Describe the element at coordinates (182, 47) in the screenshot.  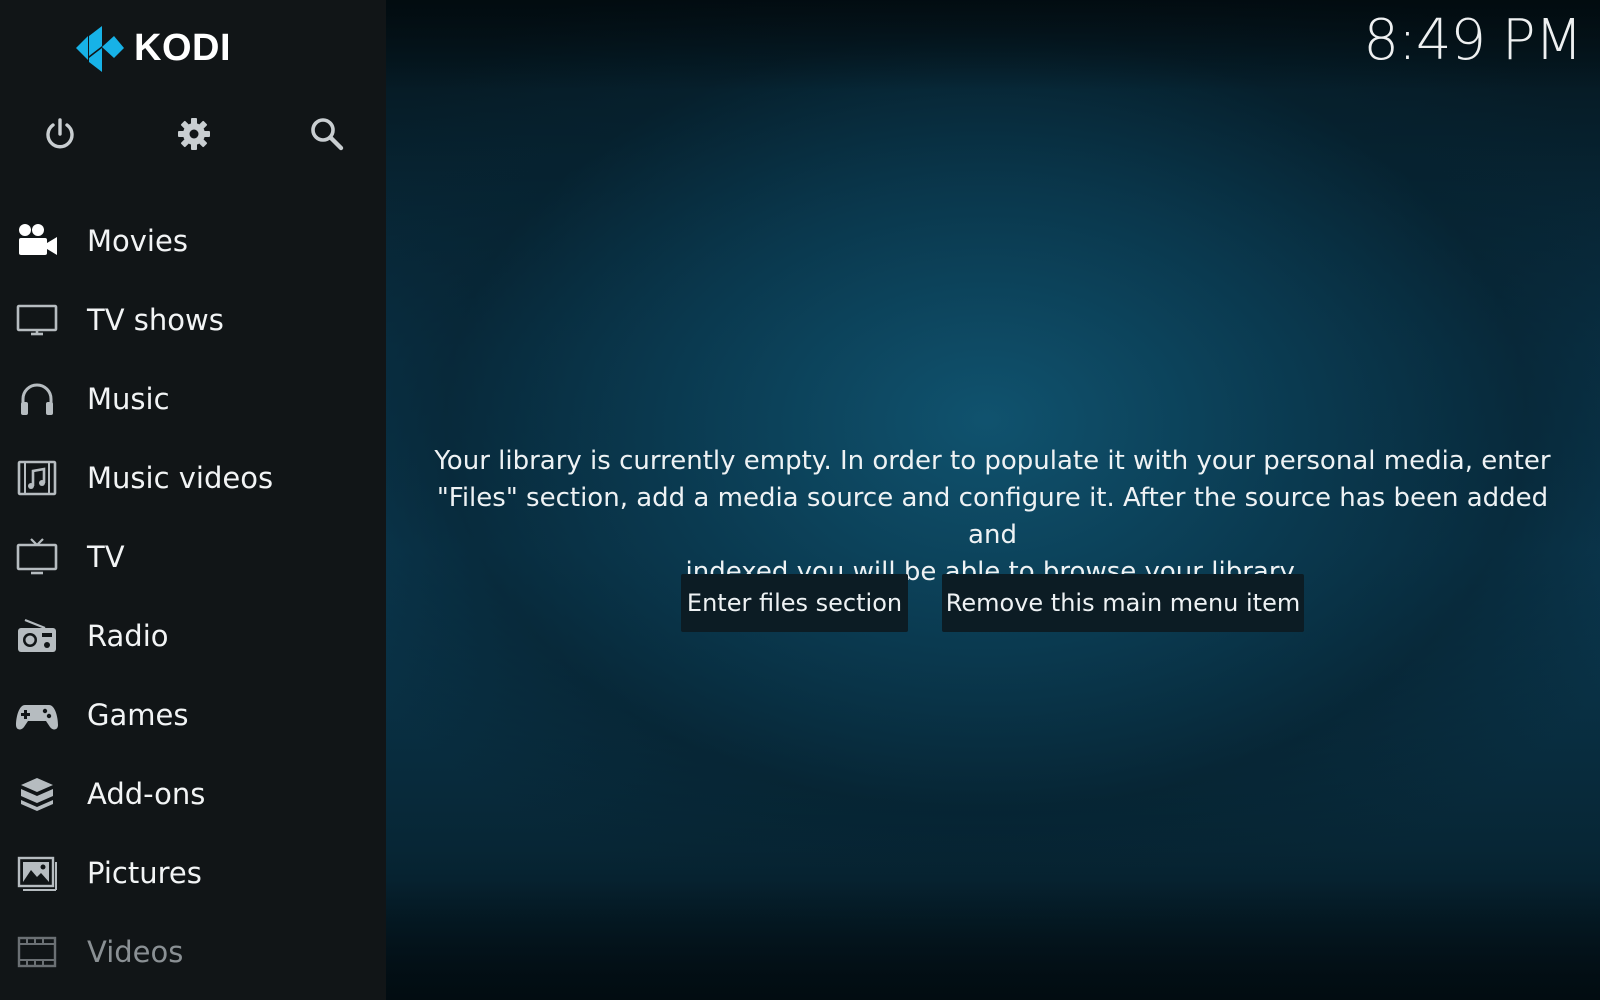
I see `kodi-logo-text: KODI` at that location.